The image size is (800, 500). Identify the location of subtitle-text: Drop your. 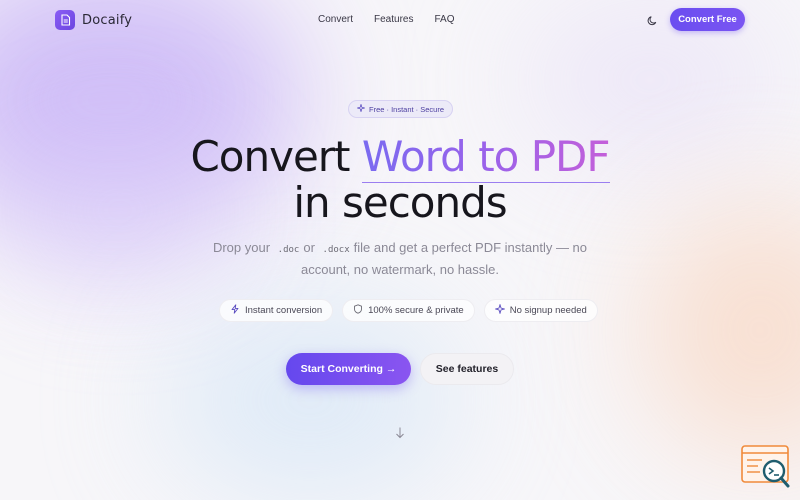
(241, 247).